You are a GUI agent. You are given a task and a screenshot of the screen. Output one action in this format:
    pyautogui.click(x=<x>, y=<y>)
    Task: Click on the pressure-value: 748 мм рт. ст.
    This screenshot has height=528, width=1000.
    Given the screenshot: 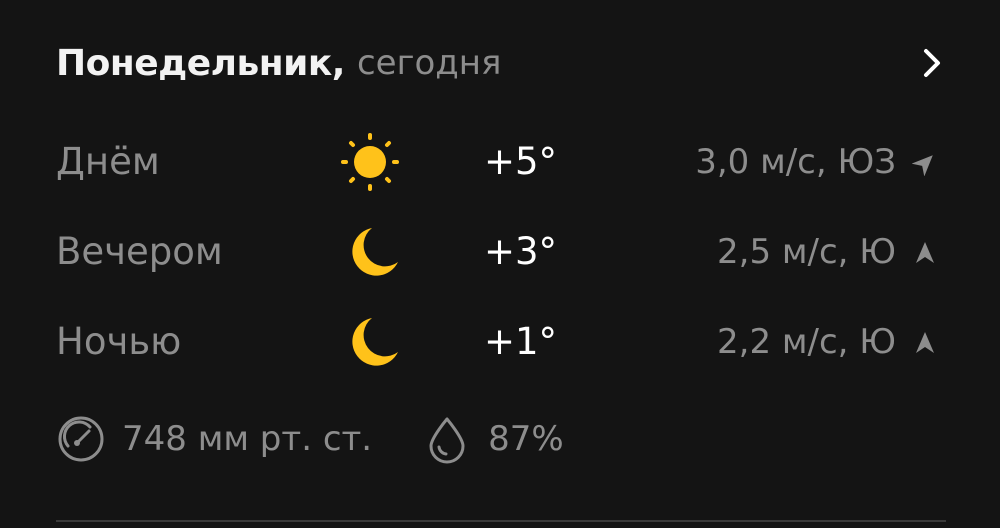 What is the action you would take?
    pyautogui.click(x=247, y=439)
    